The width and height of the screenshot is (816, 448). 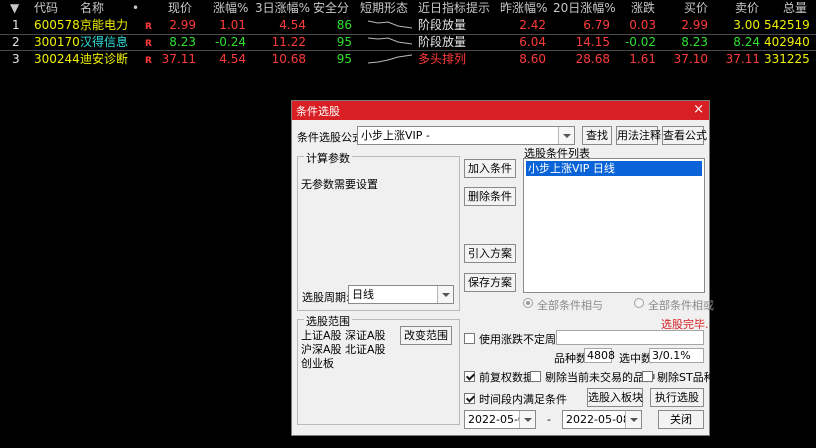 I want to click on period-select: 日线, so click(x=401, y=294).